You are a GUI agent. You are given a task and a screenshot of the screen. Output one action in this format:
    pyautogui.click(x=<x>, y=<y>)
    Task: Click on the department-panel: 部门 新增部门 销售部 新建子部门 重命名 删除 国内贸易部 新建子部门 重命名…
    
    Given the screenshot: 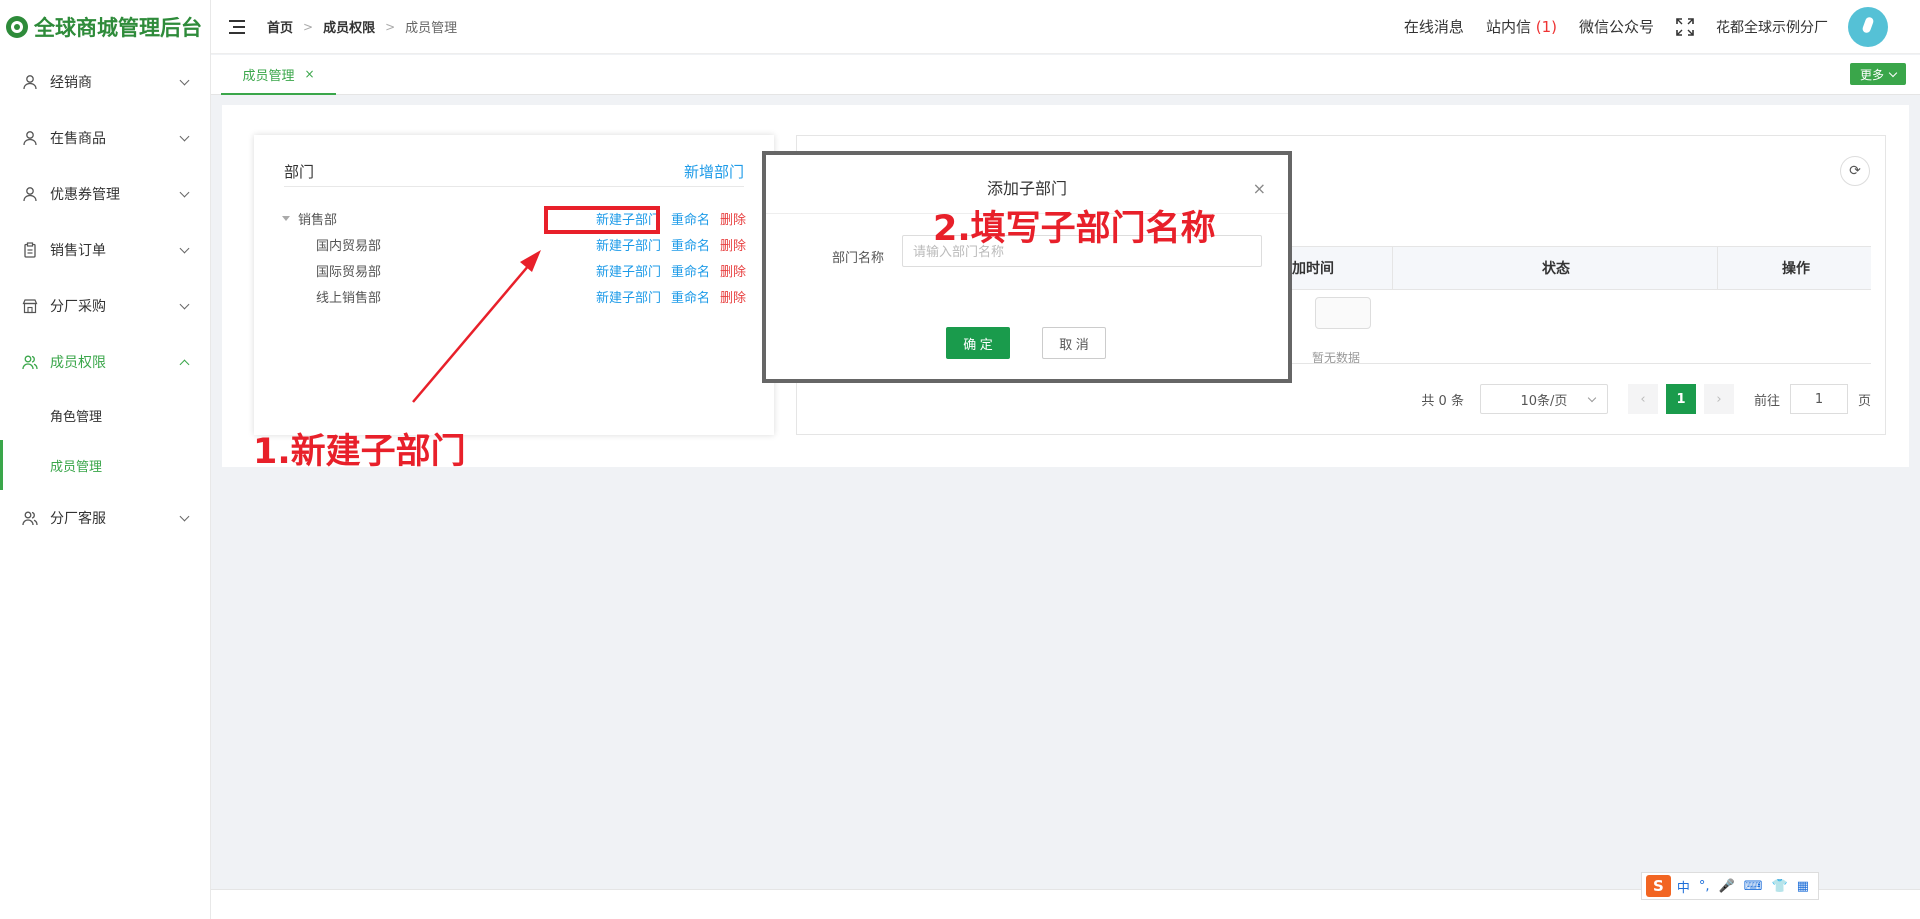 What is the action you would take?
    pyautogui.click(x=514, y=285)
    